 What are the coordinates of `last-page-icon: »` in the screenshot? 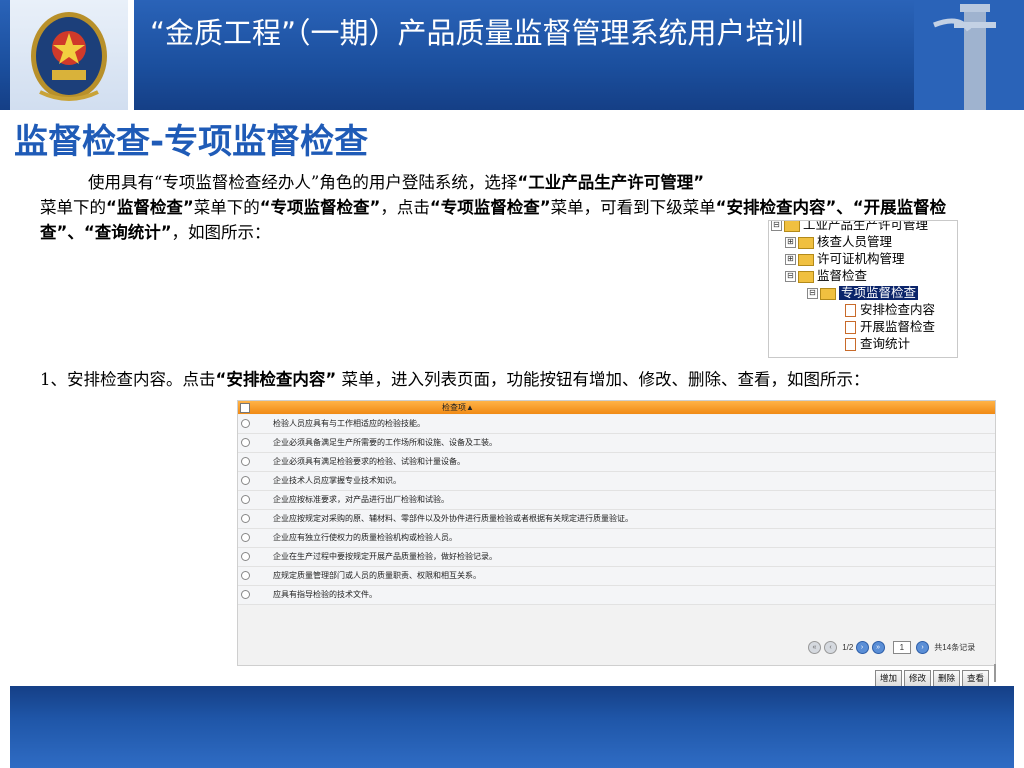 It's located at (878, 648).